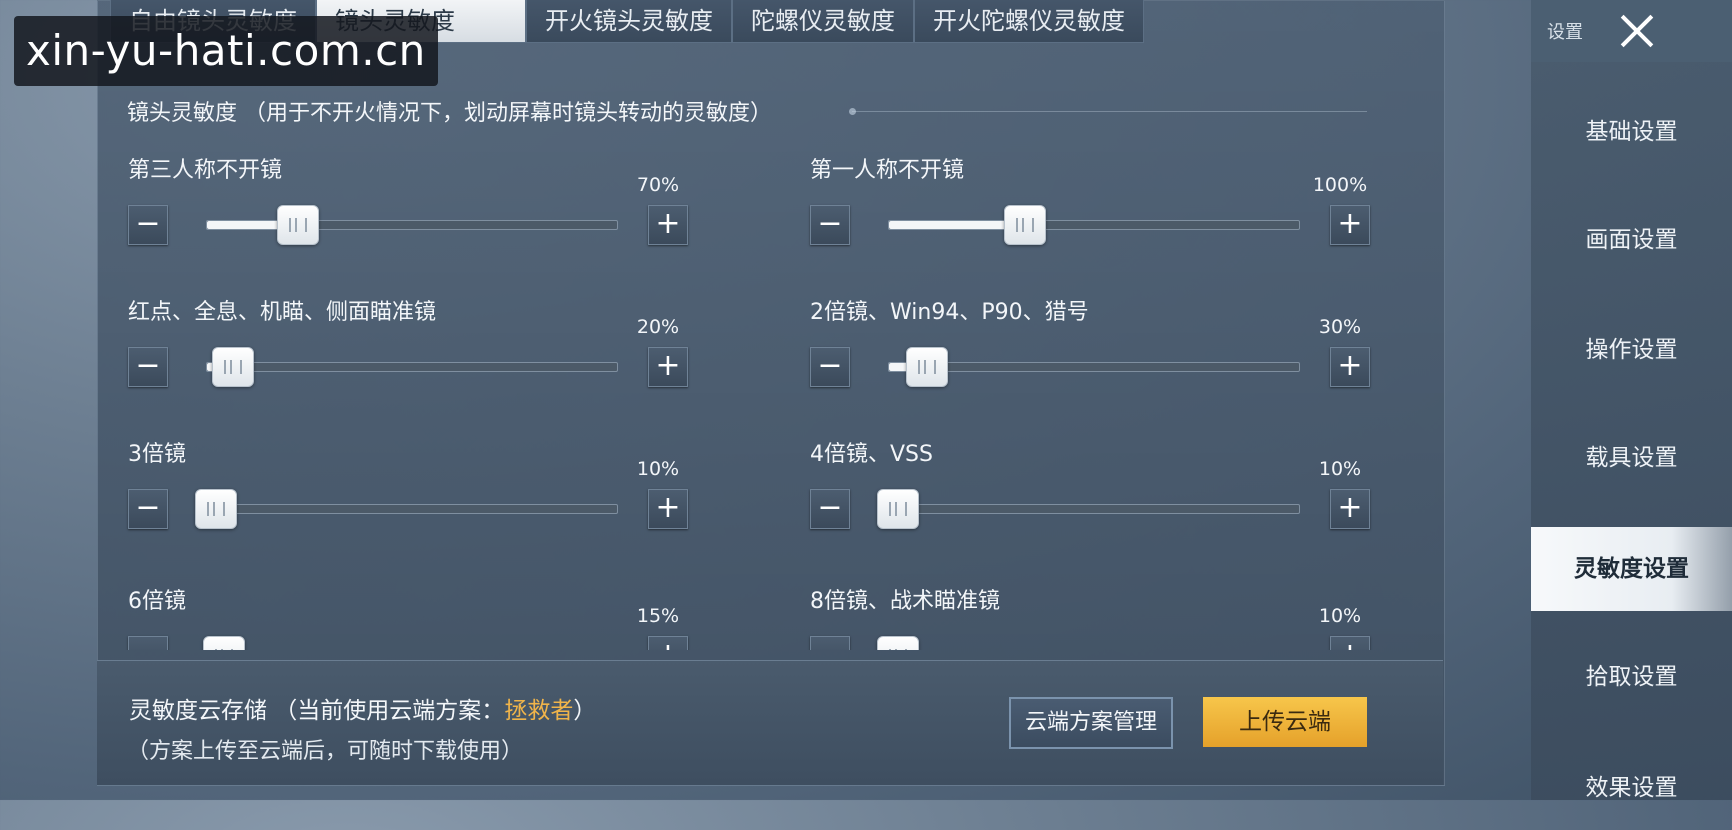 The image size is (1732, 830). I want to click on setting-label: 第三人称不开镜, so click(205, 170).